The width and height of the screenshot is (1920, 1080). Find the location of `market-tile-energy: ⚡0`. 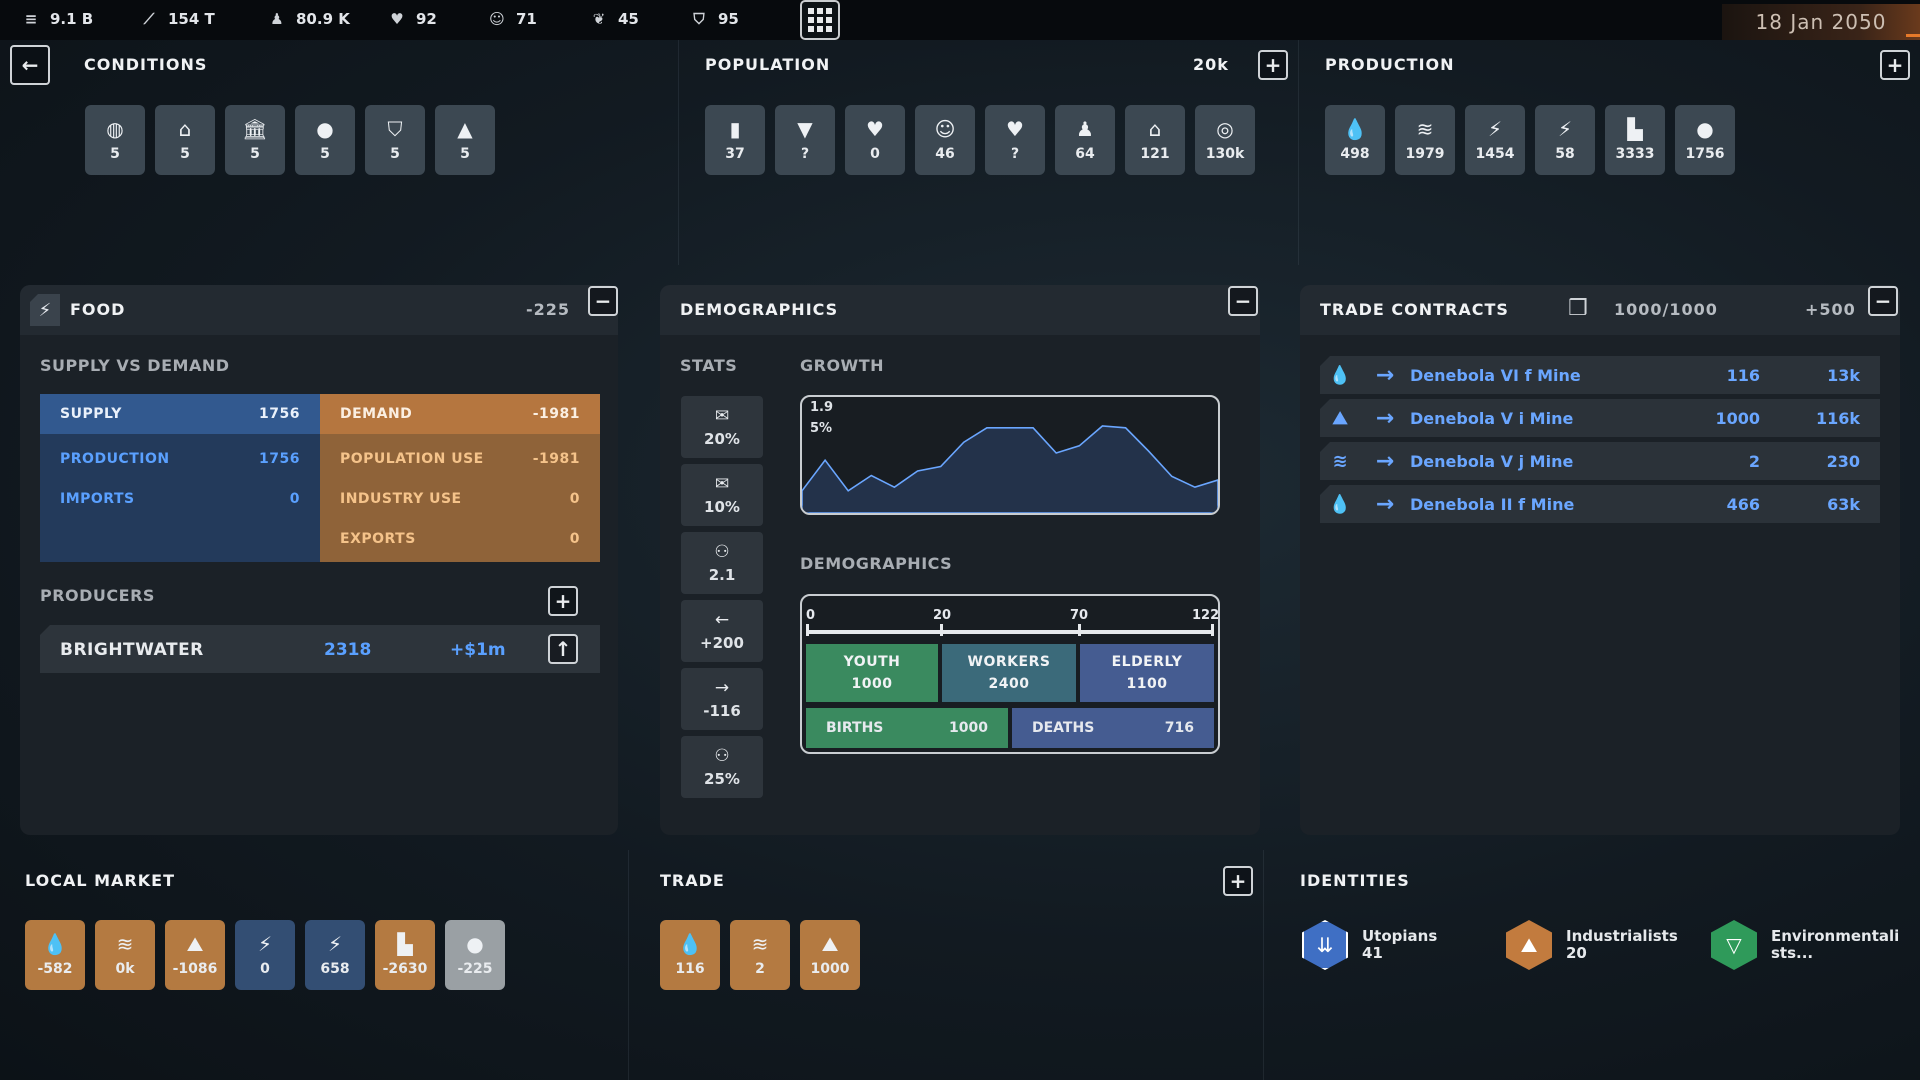

market-tile-energy: ⚡0 is located at coordinates (265, 955).